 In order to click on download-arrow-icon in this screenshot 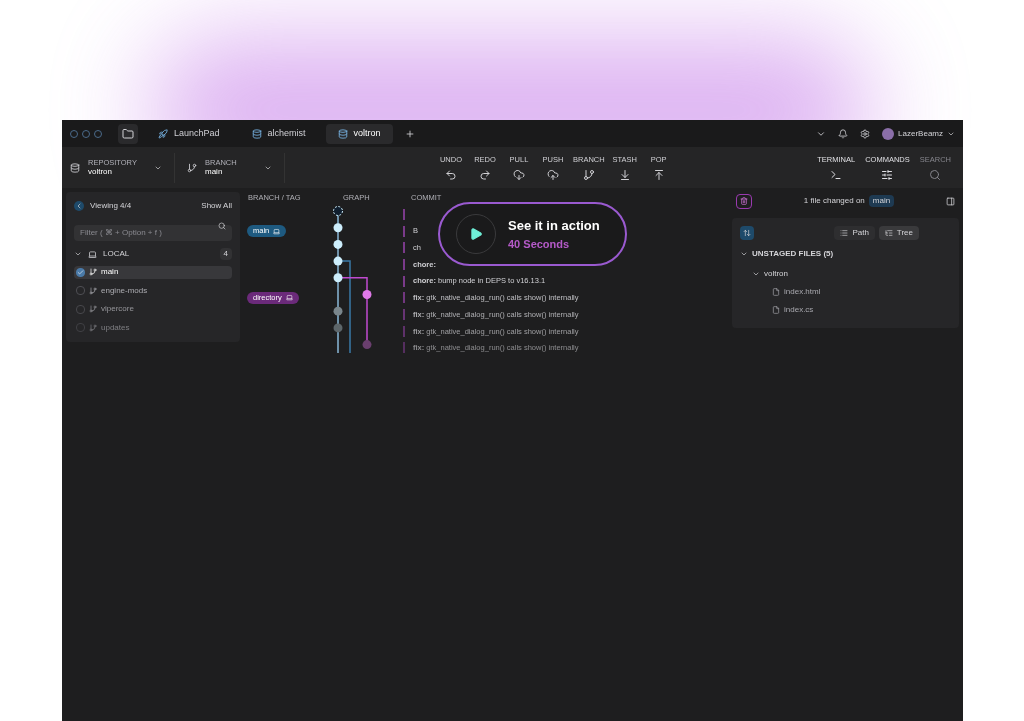, I will do `click(624, 175)`.